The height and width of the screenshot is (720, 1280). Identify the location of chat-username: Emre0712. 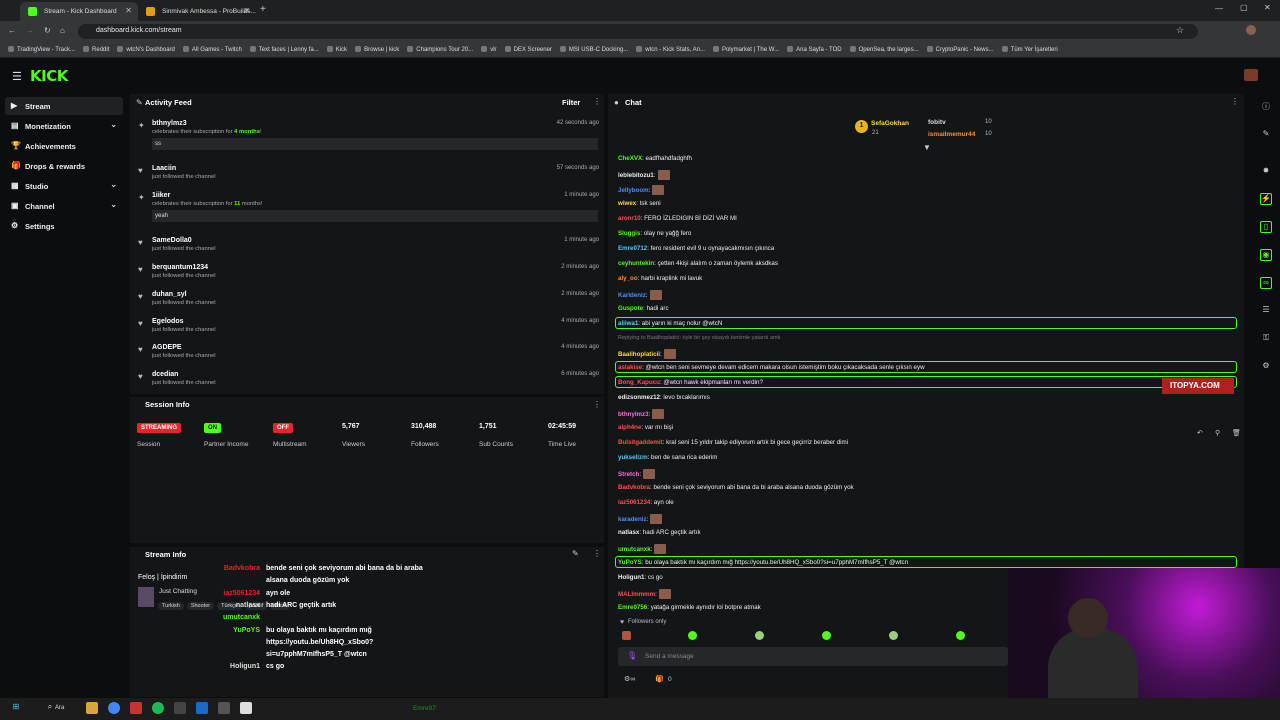
(632, 248).